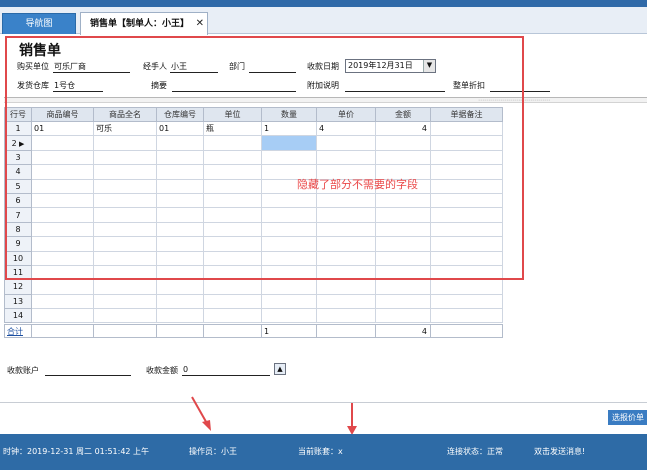 The width and height of the screenshot is (647, 470). I want to click on buyer-field: 可乐厂商, so click(70, 66).